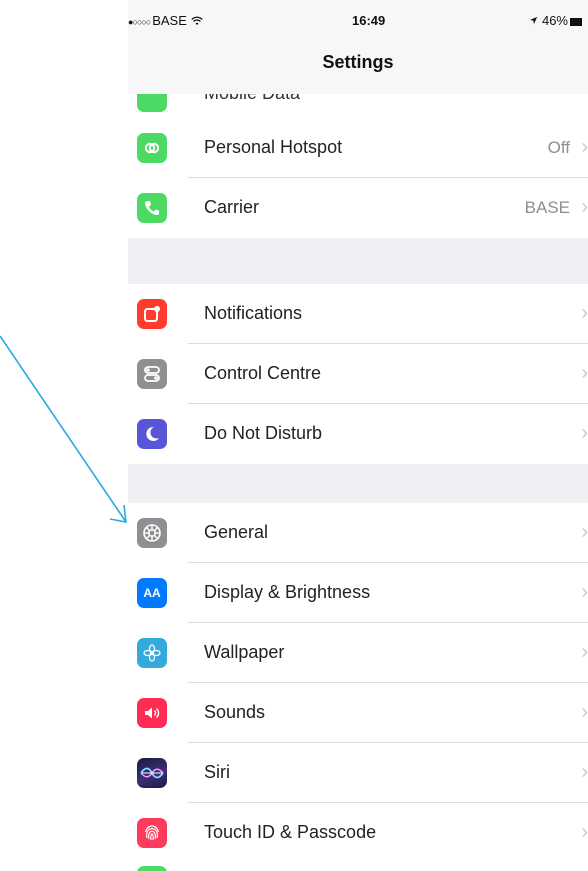 The image size is (588, 871). Describe the element at coordinates (139, 22) in the screenshot. I see `signal-strength-icon: ●○○○○` at that location.